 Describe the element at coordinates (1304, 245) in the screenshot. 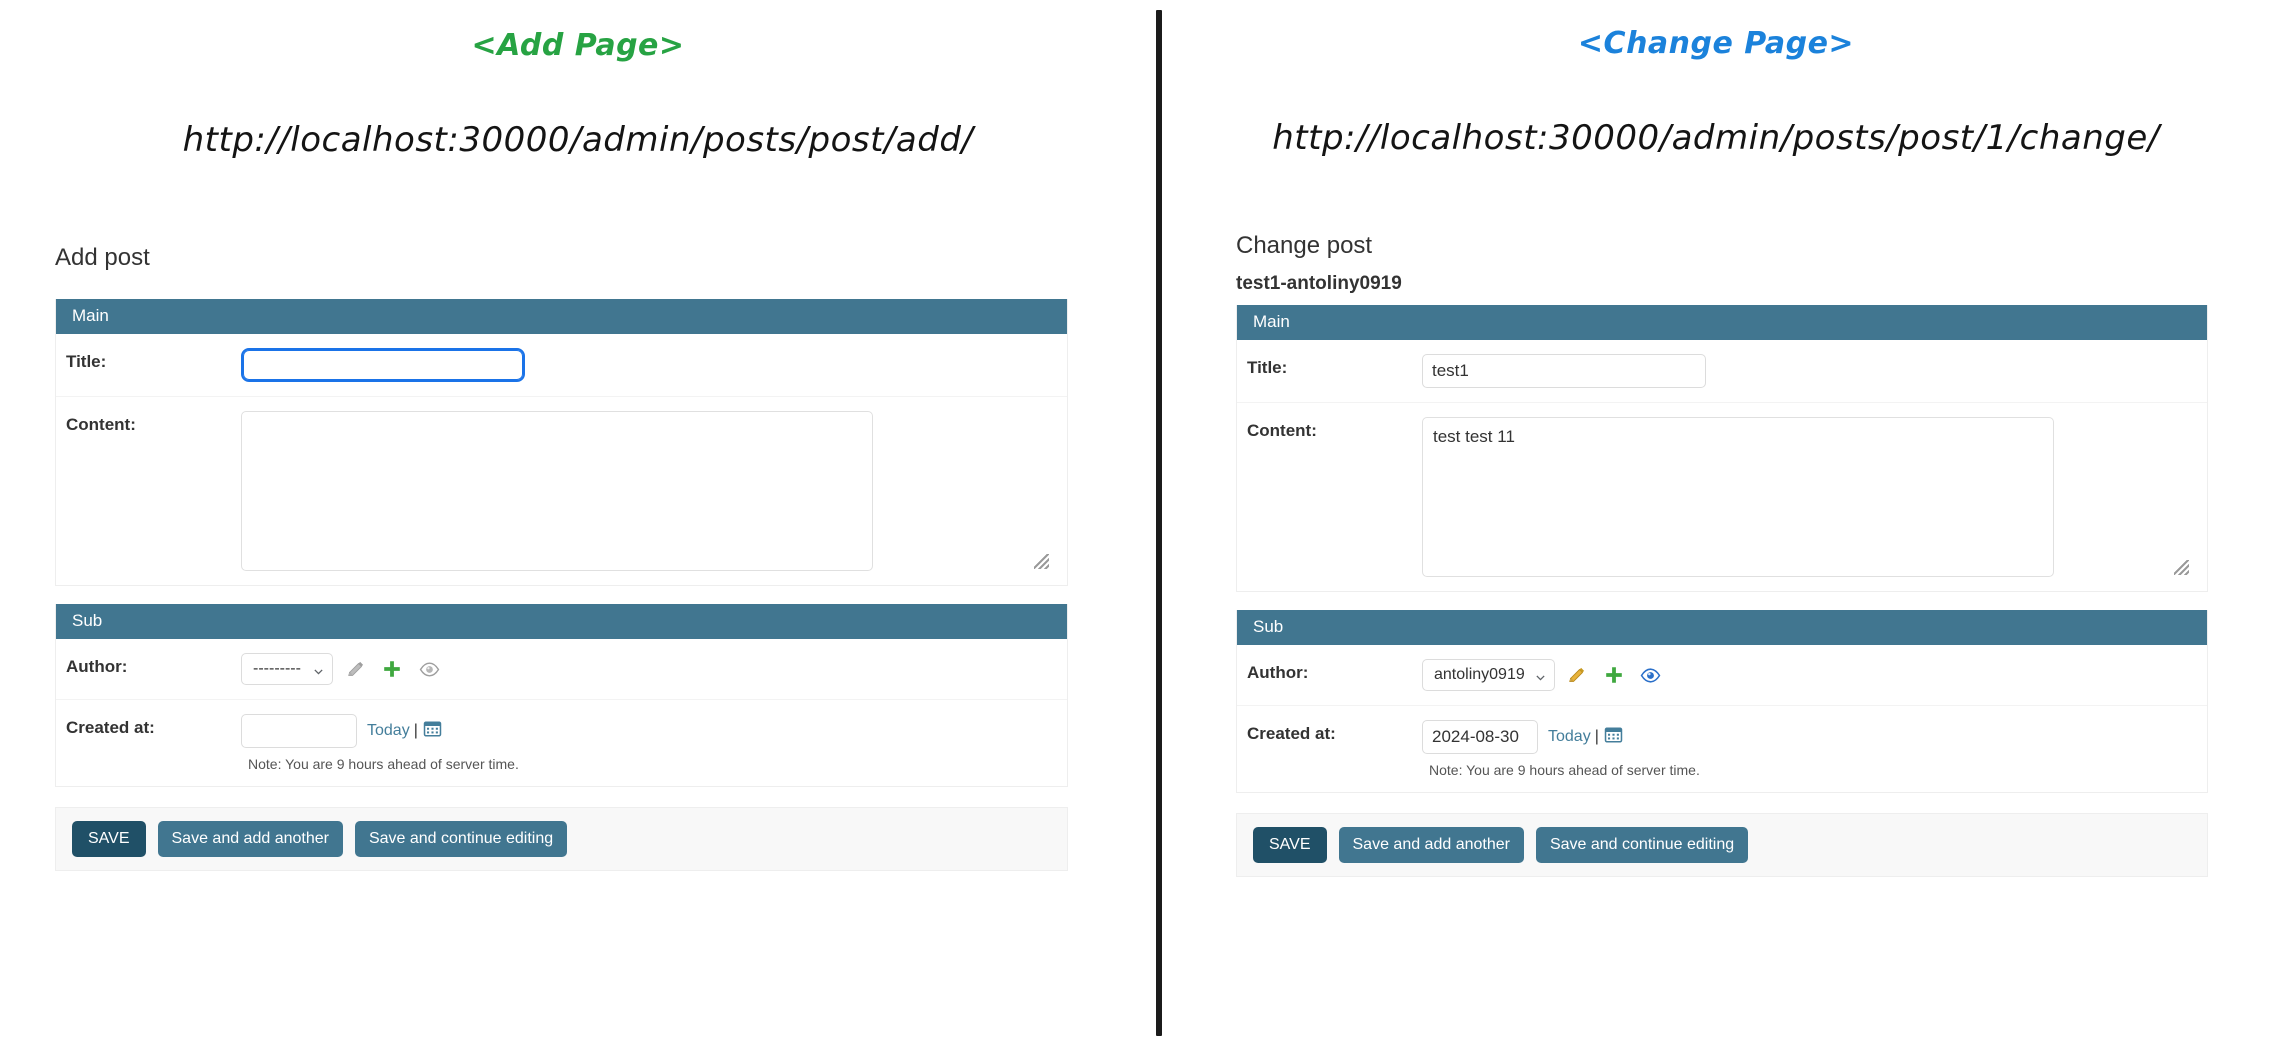

I see `page-title: Change post` at that location.